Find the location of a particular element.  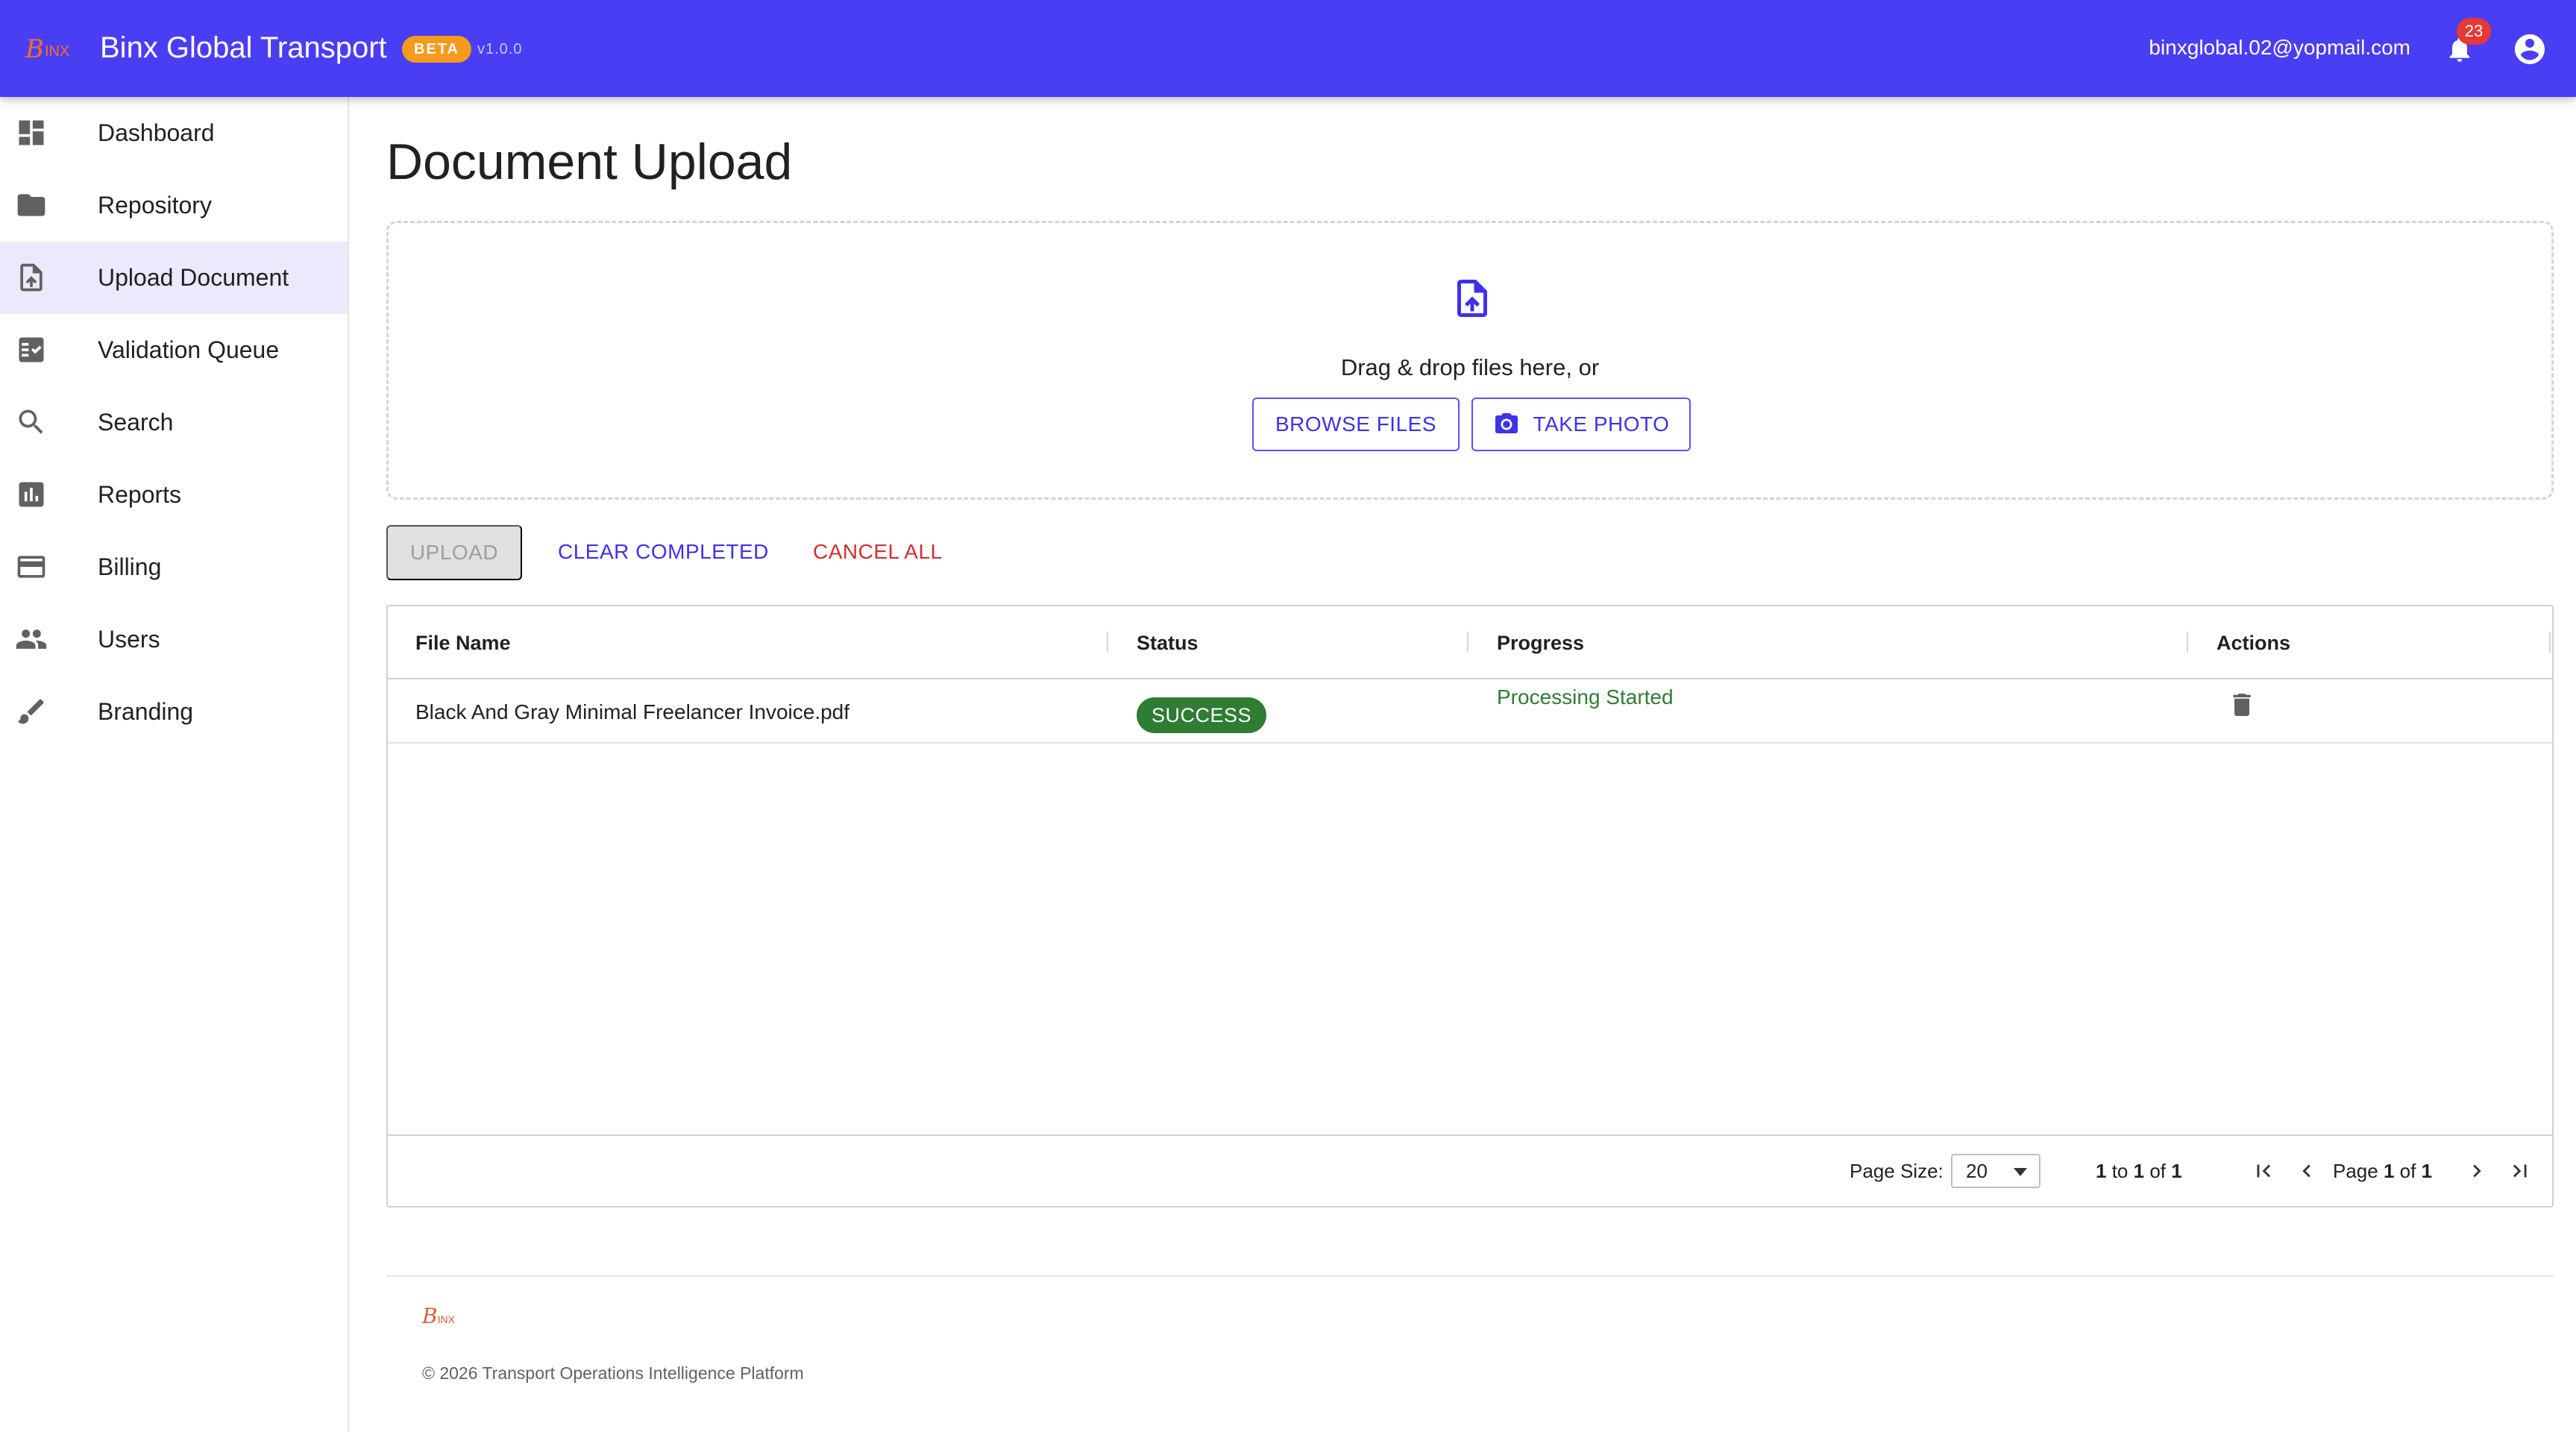

column-header-actions: Actions is located at coordinates (2254, 643).